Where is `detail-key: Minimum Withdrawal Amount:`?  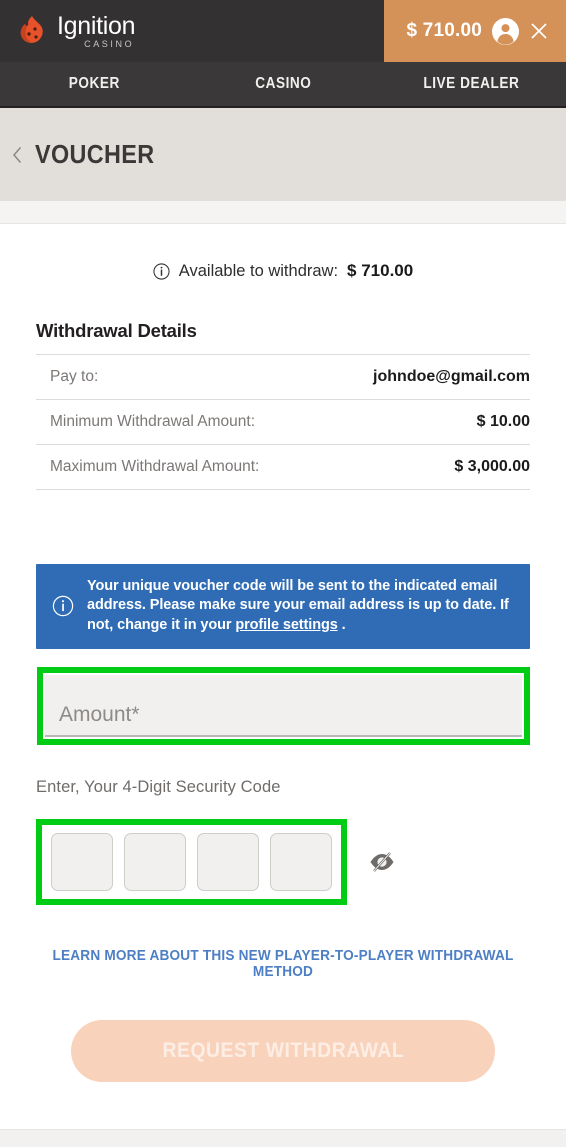
detail-key: Minimum Withdrawal Amount: is located at coordinates (153, 421).